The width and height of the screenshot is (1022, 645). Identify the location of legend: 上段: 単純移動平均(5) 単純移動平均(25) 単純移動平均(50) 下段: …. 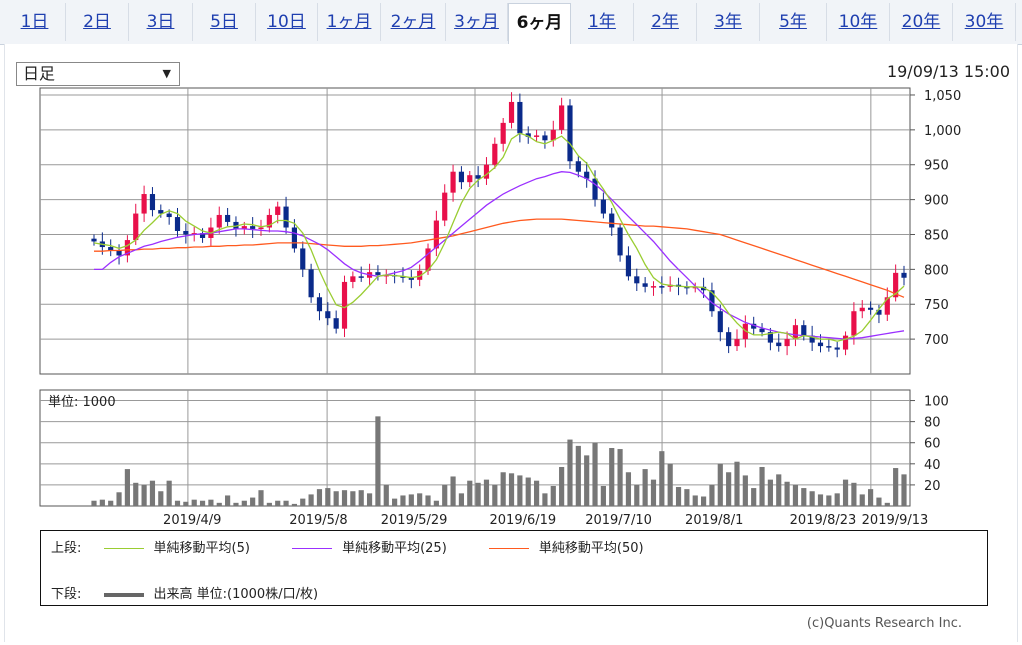
(514, 568).